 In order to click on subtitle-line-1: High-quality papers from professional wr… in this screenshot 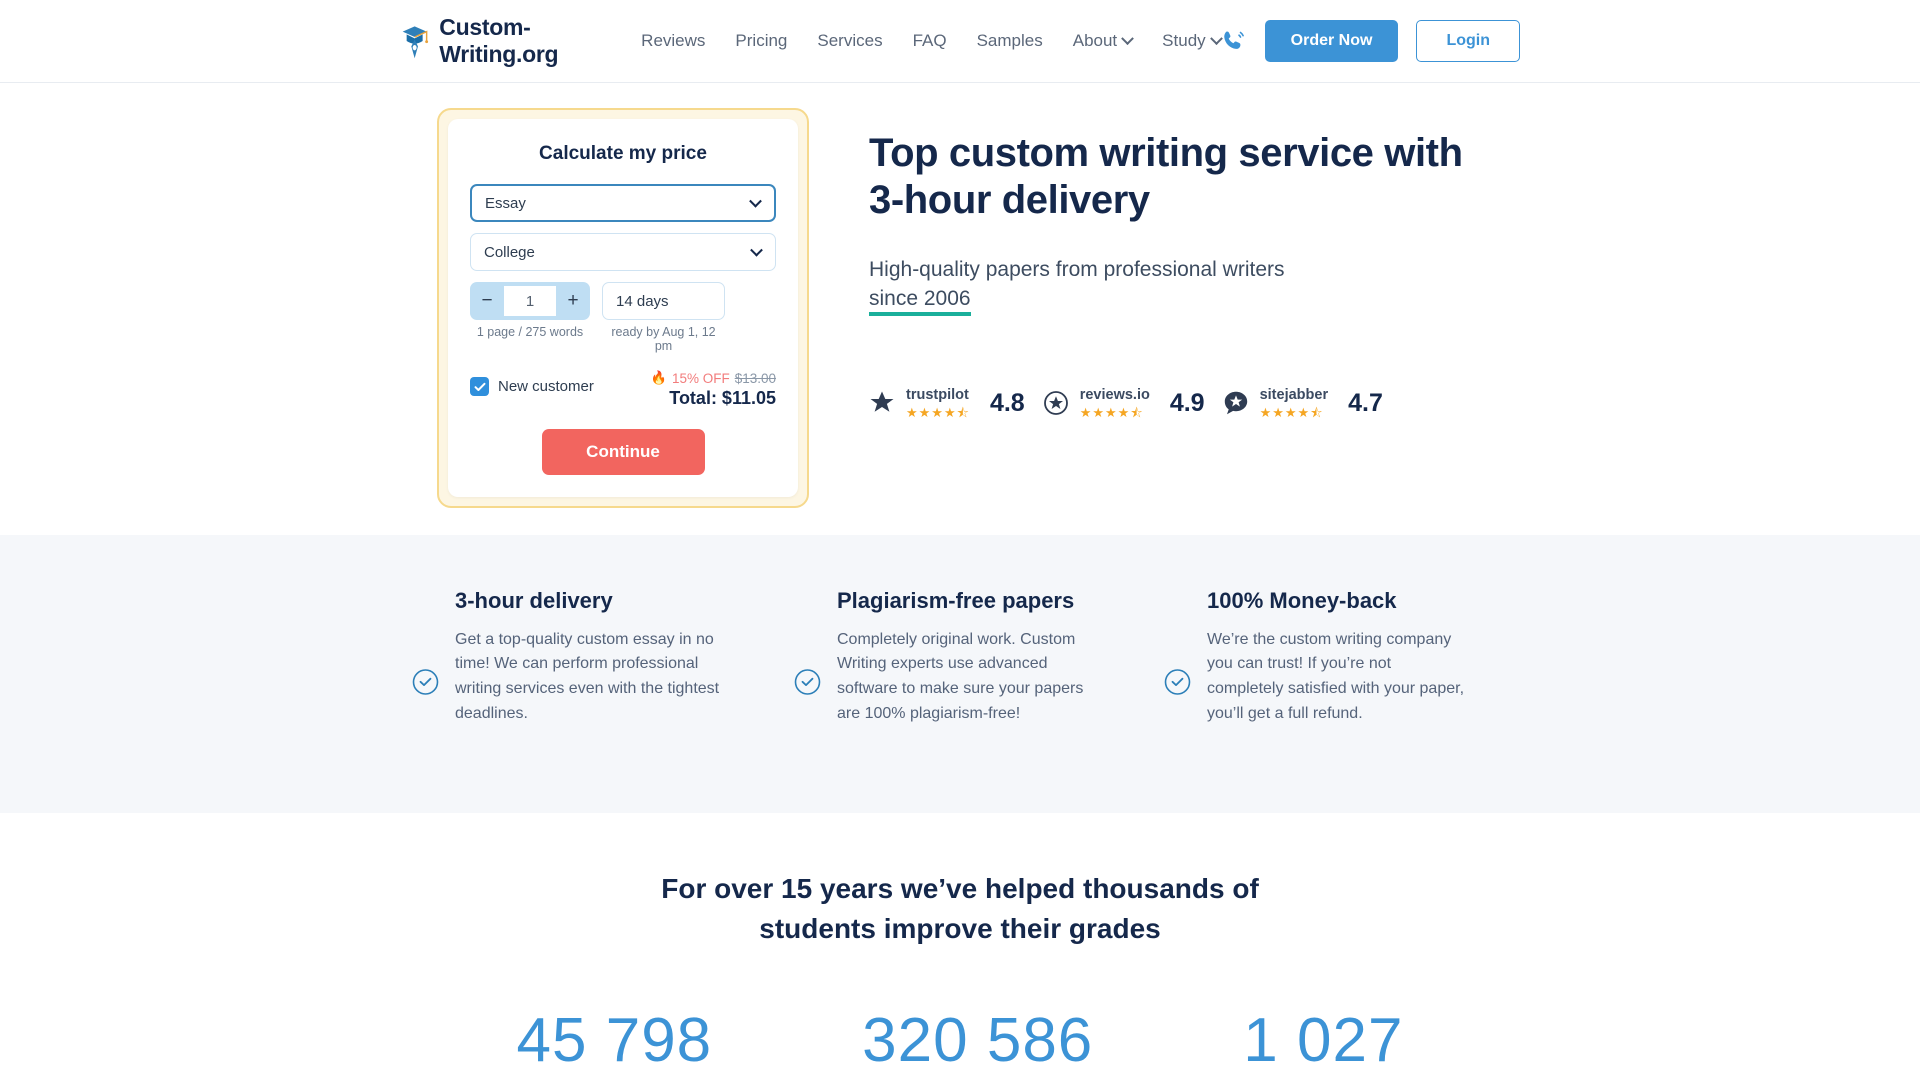, I will do `click(1077, 270)`.